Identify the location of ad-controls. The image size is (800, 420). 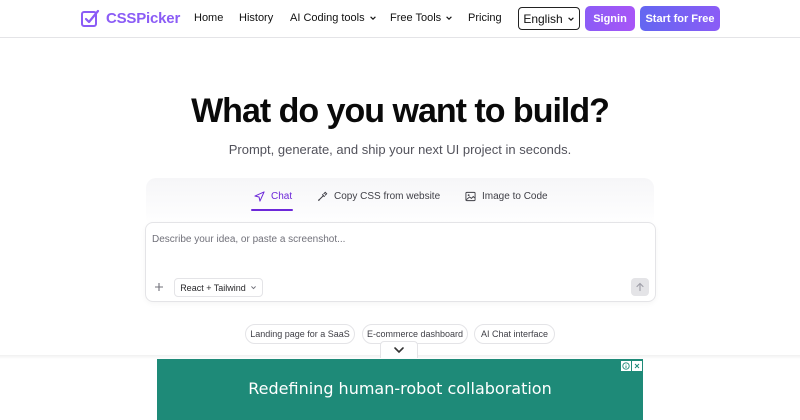
(631, 366).